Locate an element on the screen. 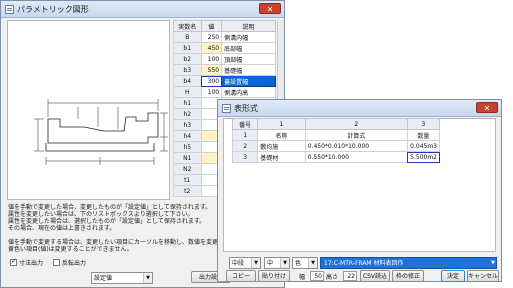 The image size is (513, 288). param-value: 250 is located at coordinates (211, 37).